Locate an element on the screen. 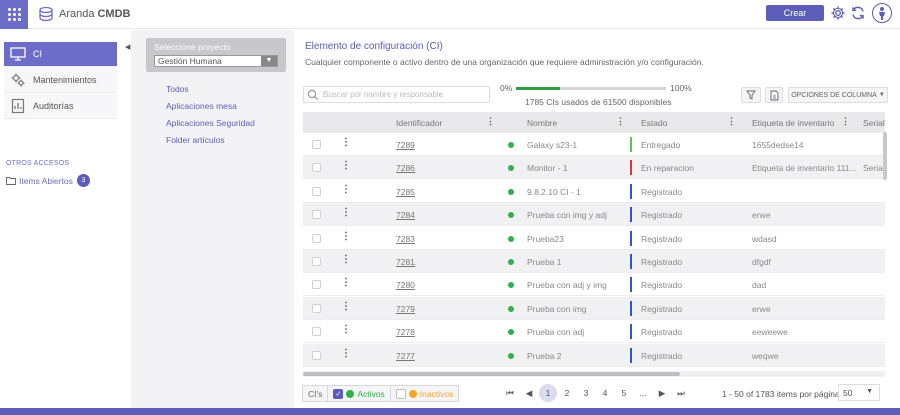 Image resolution: width=900 pixels, height=415 pixels. cell-identificador: 7285 is located at coordinates (405, 192).